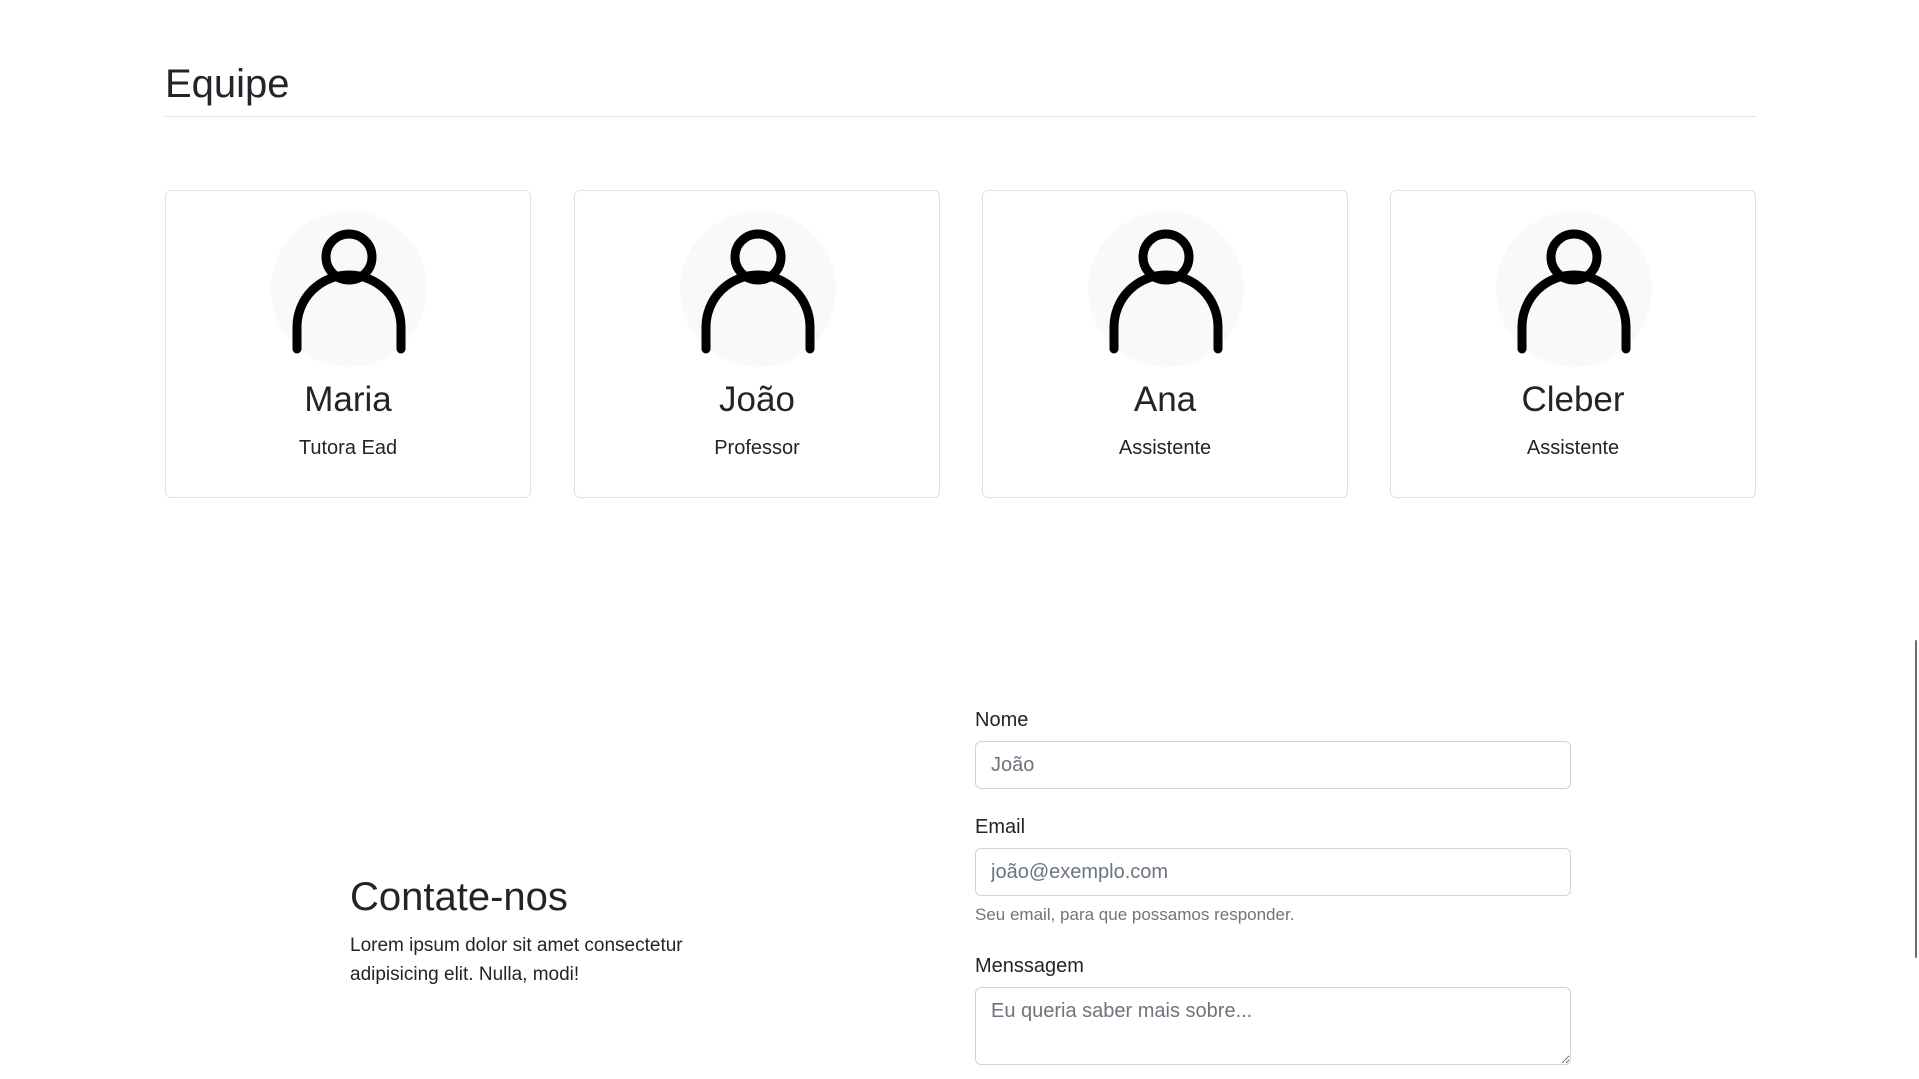 This screenshot has height=1079, width=1919. Describe the element at coordinates (348, 448) in the screenshot. I see `member-role: Tutora Ead` at that location.